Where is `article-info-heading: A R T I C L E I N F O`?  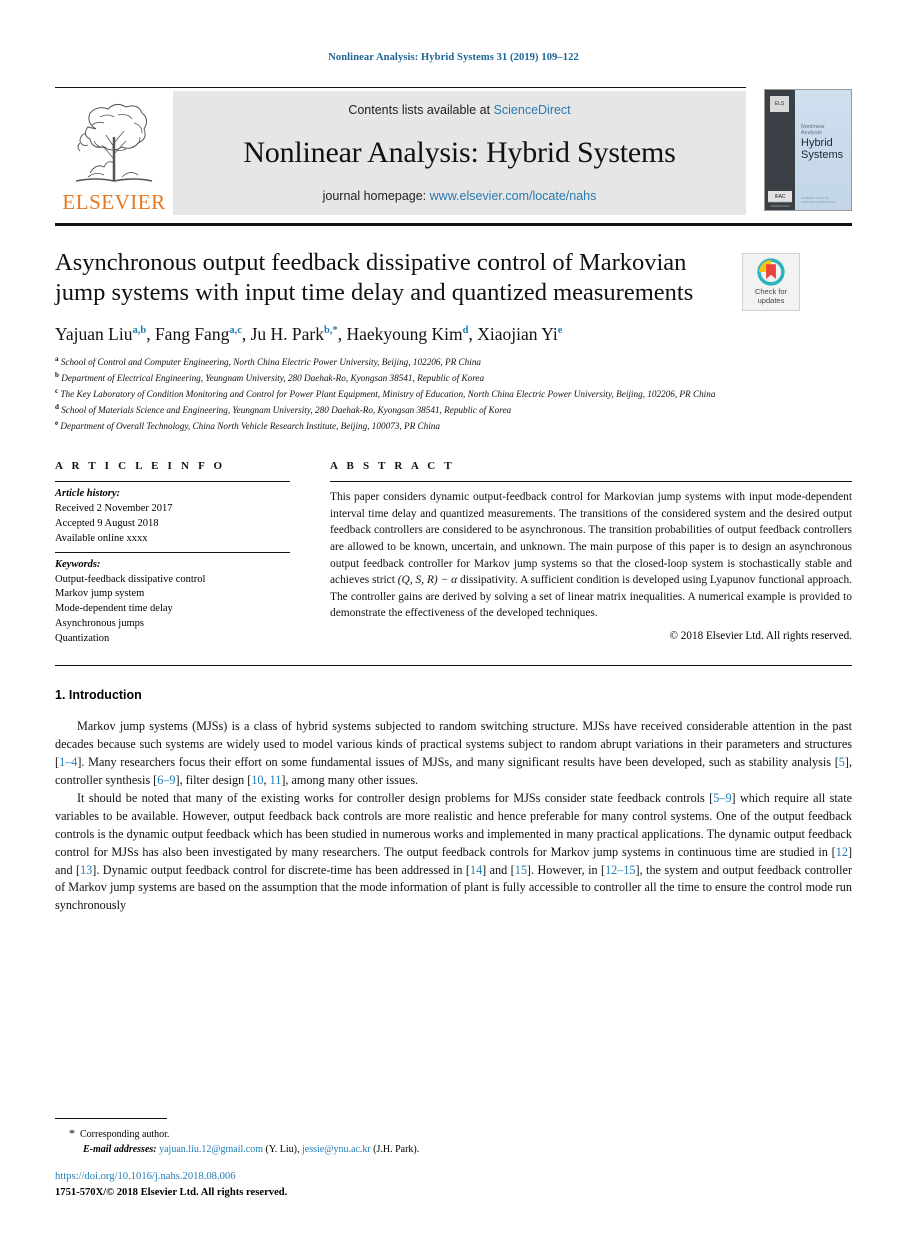
article-info-heading: A R T I C L E I N F O is located at coordinates (140, 465).